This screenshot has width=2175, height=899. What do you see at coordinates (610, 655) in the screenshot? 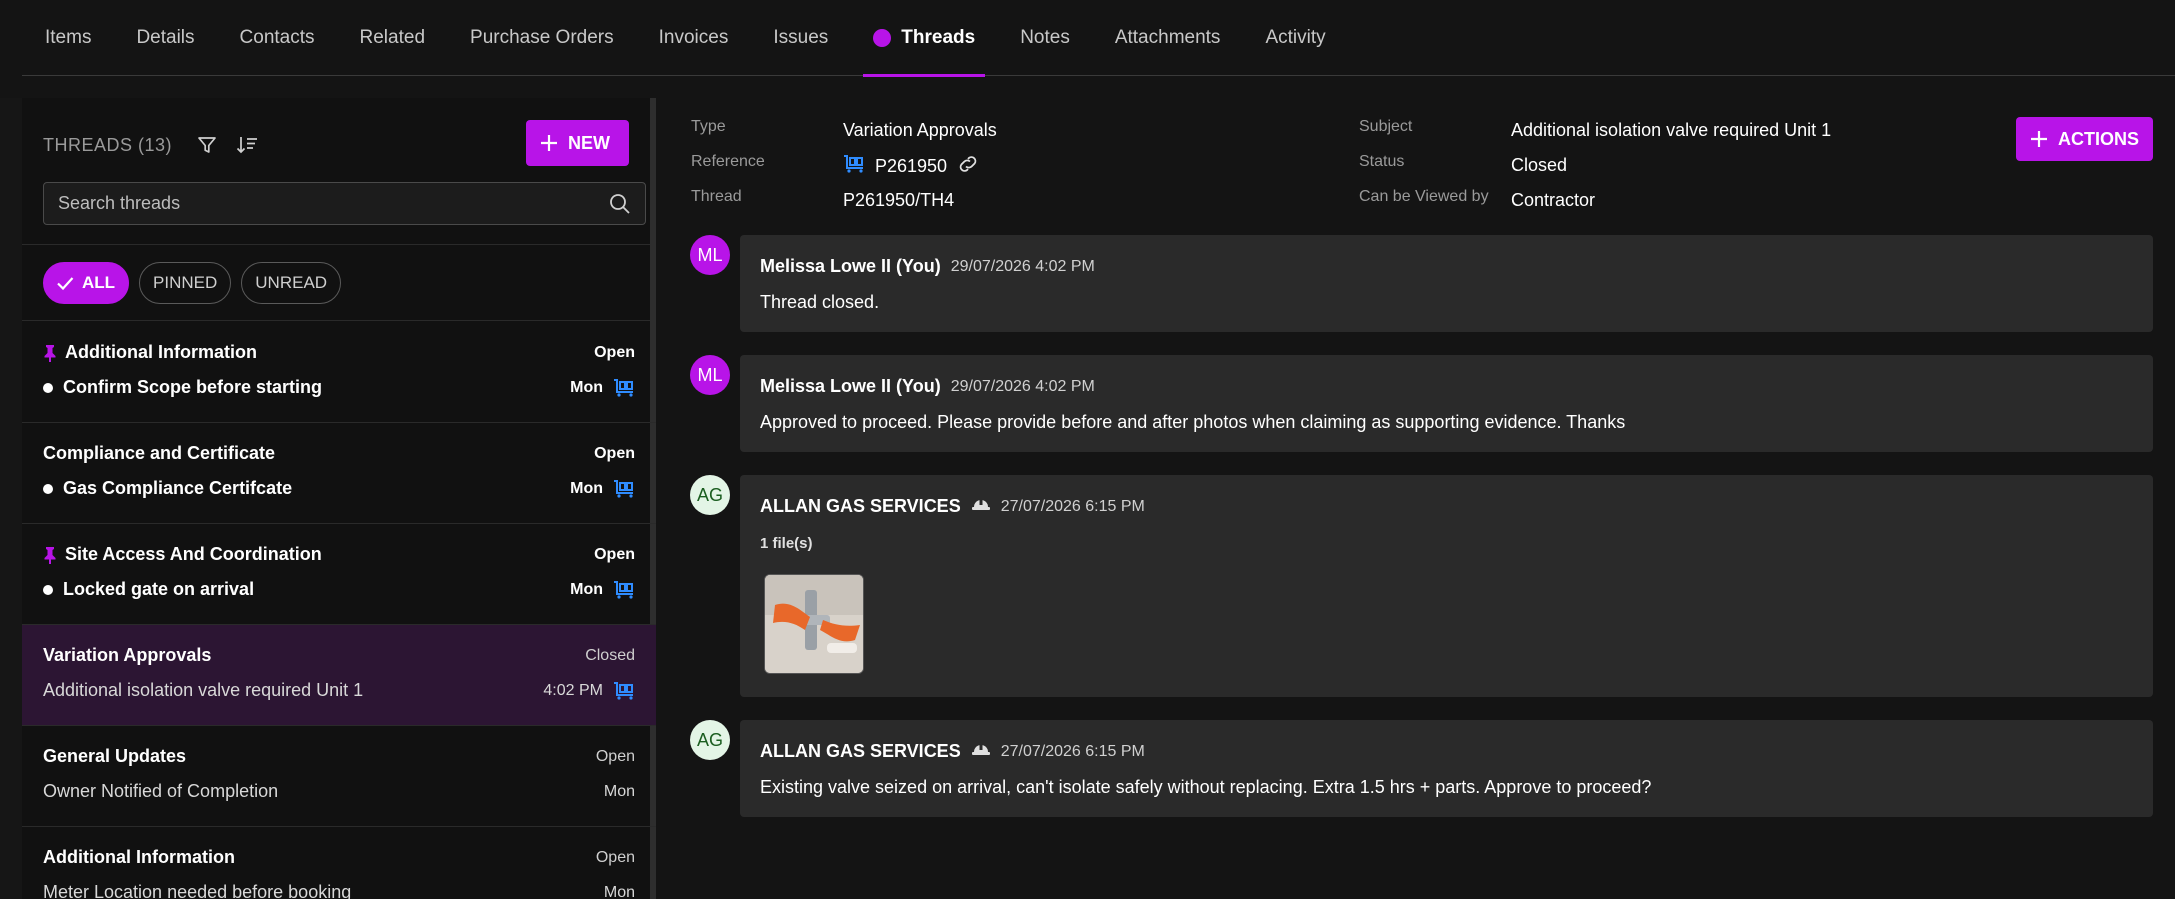
I see `thread-status: Closed` at bounding box center [610, 655].